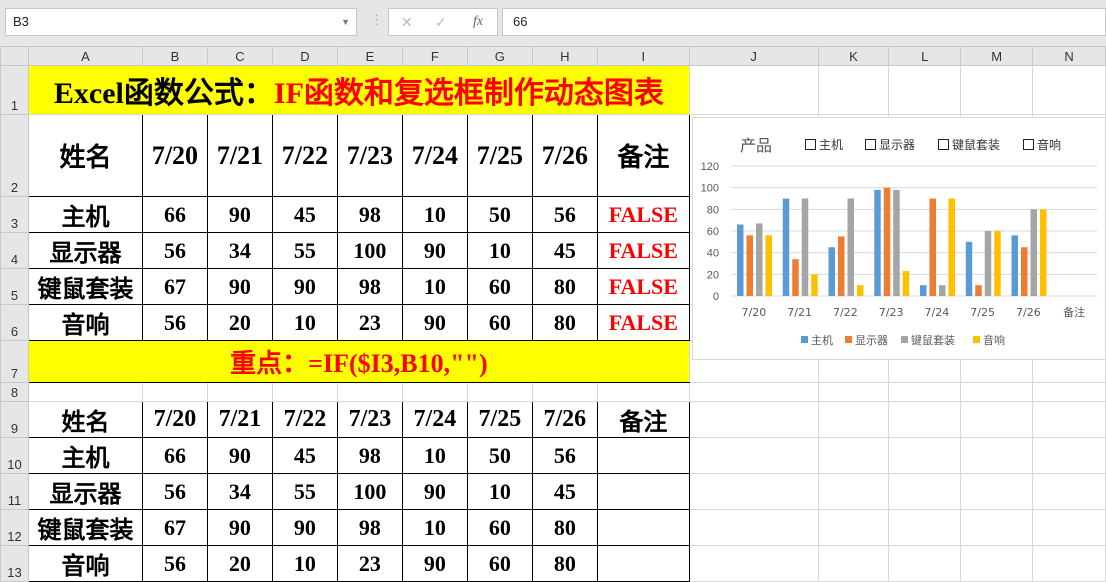 The width and height of the screenshot is (1106, 582). Describe the element at coordinates (14, 455) in the screenshot. I see `row-header-10: 10` at that location.